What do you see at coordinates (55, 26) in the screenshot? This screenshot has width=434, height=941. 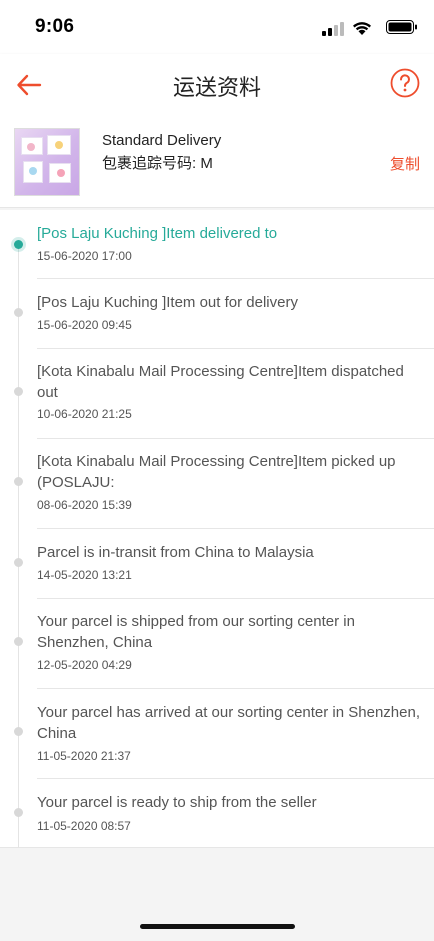 I see `status-time: 9:06` at bounding box center [55, 26].